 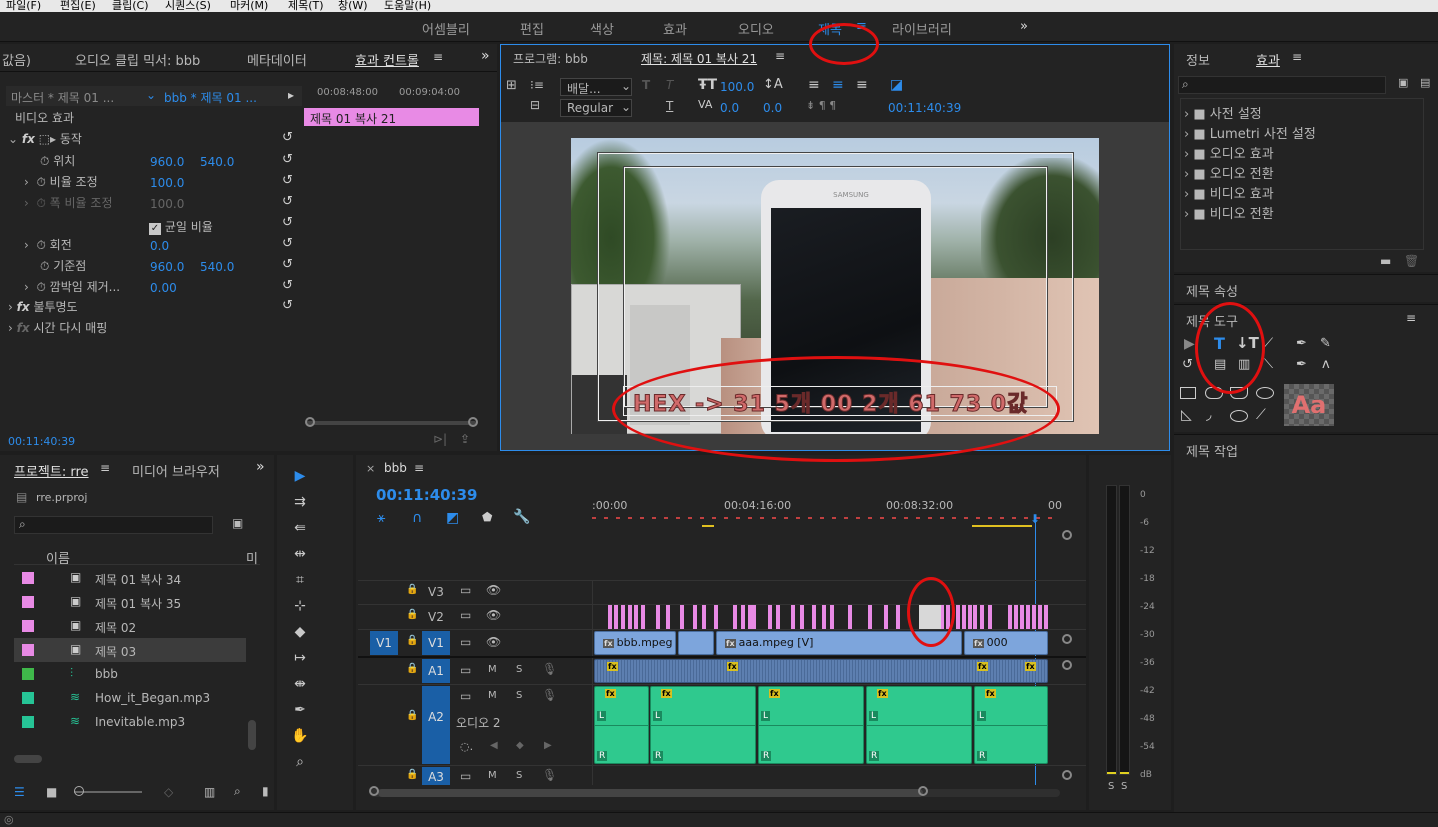 What do you see at coordinates (549, 695) in the screenshot?
I see `mic-icon: 🎙` at bounding box center [549, 695].